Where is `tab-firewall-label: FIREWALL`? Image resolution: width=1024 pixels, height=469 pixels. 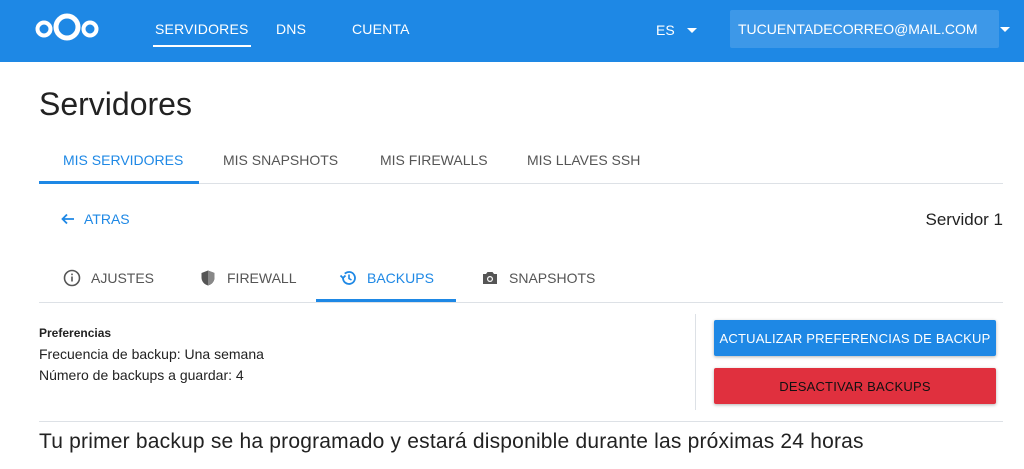 tab-firewall-label: FIREWALL is located at coordinates (262, 278).